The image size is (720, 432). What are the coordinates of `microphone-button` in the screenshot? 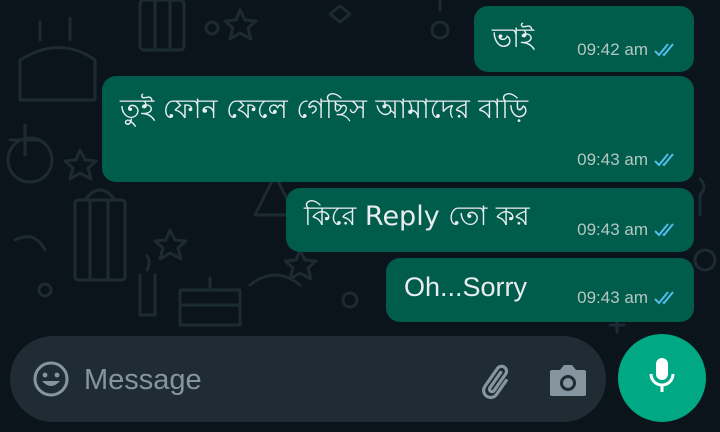 It's located at (662, 378).